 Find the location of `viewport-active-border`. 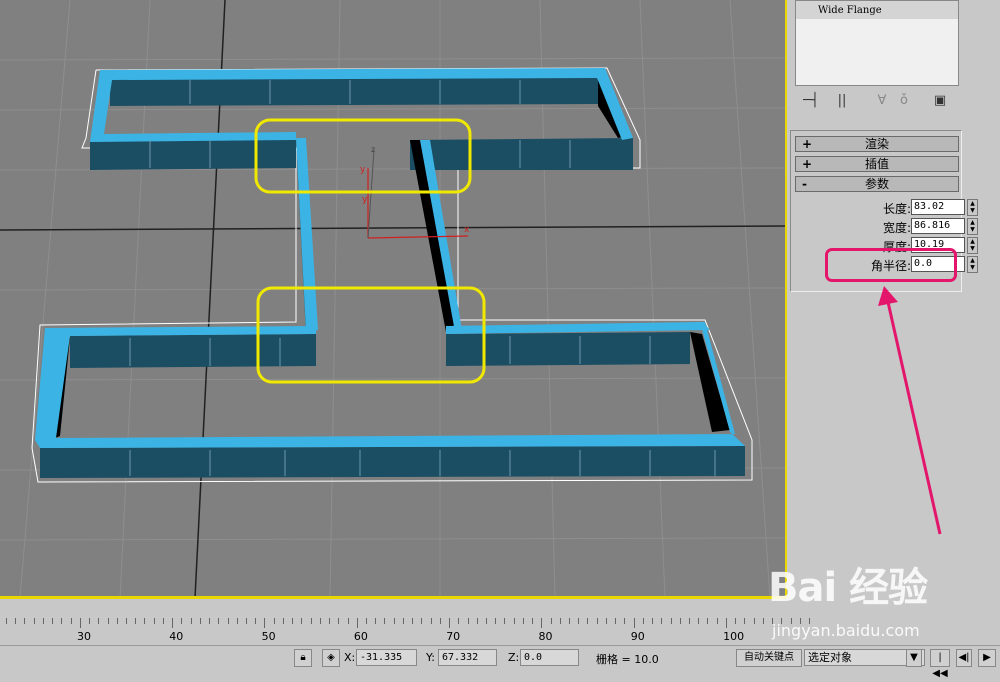

viewport-active-border is located at coordinates (393, 597).